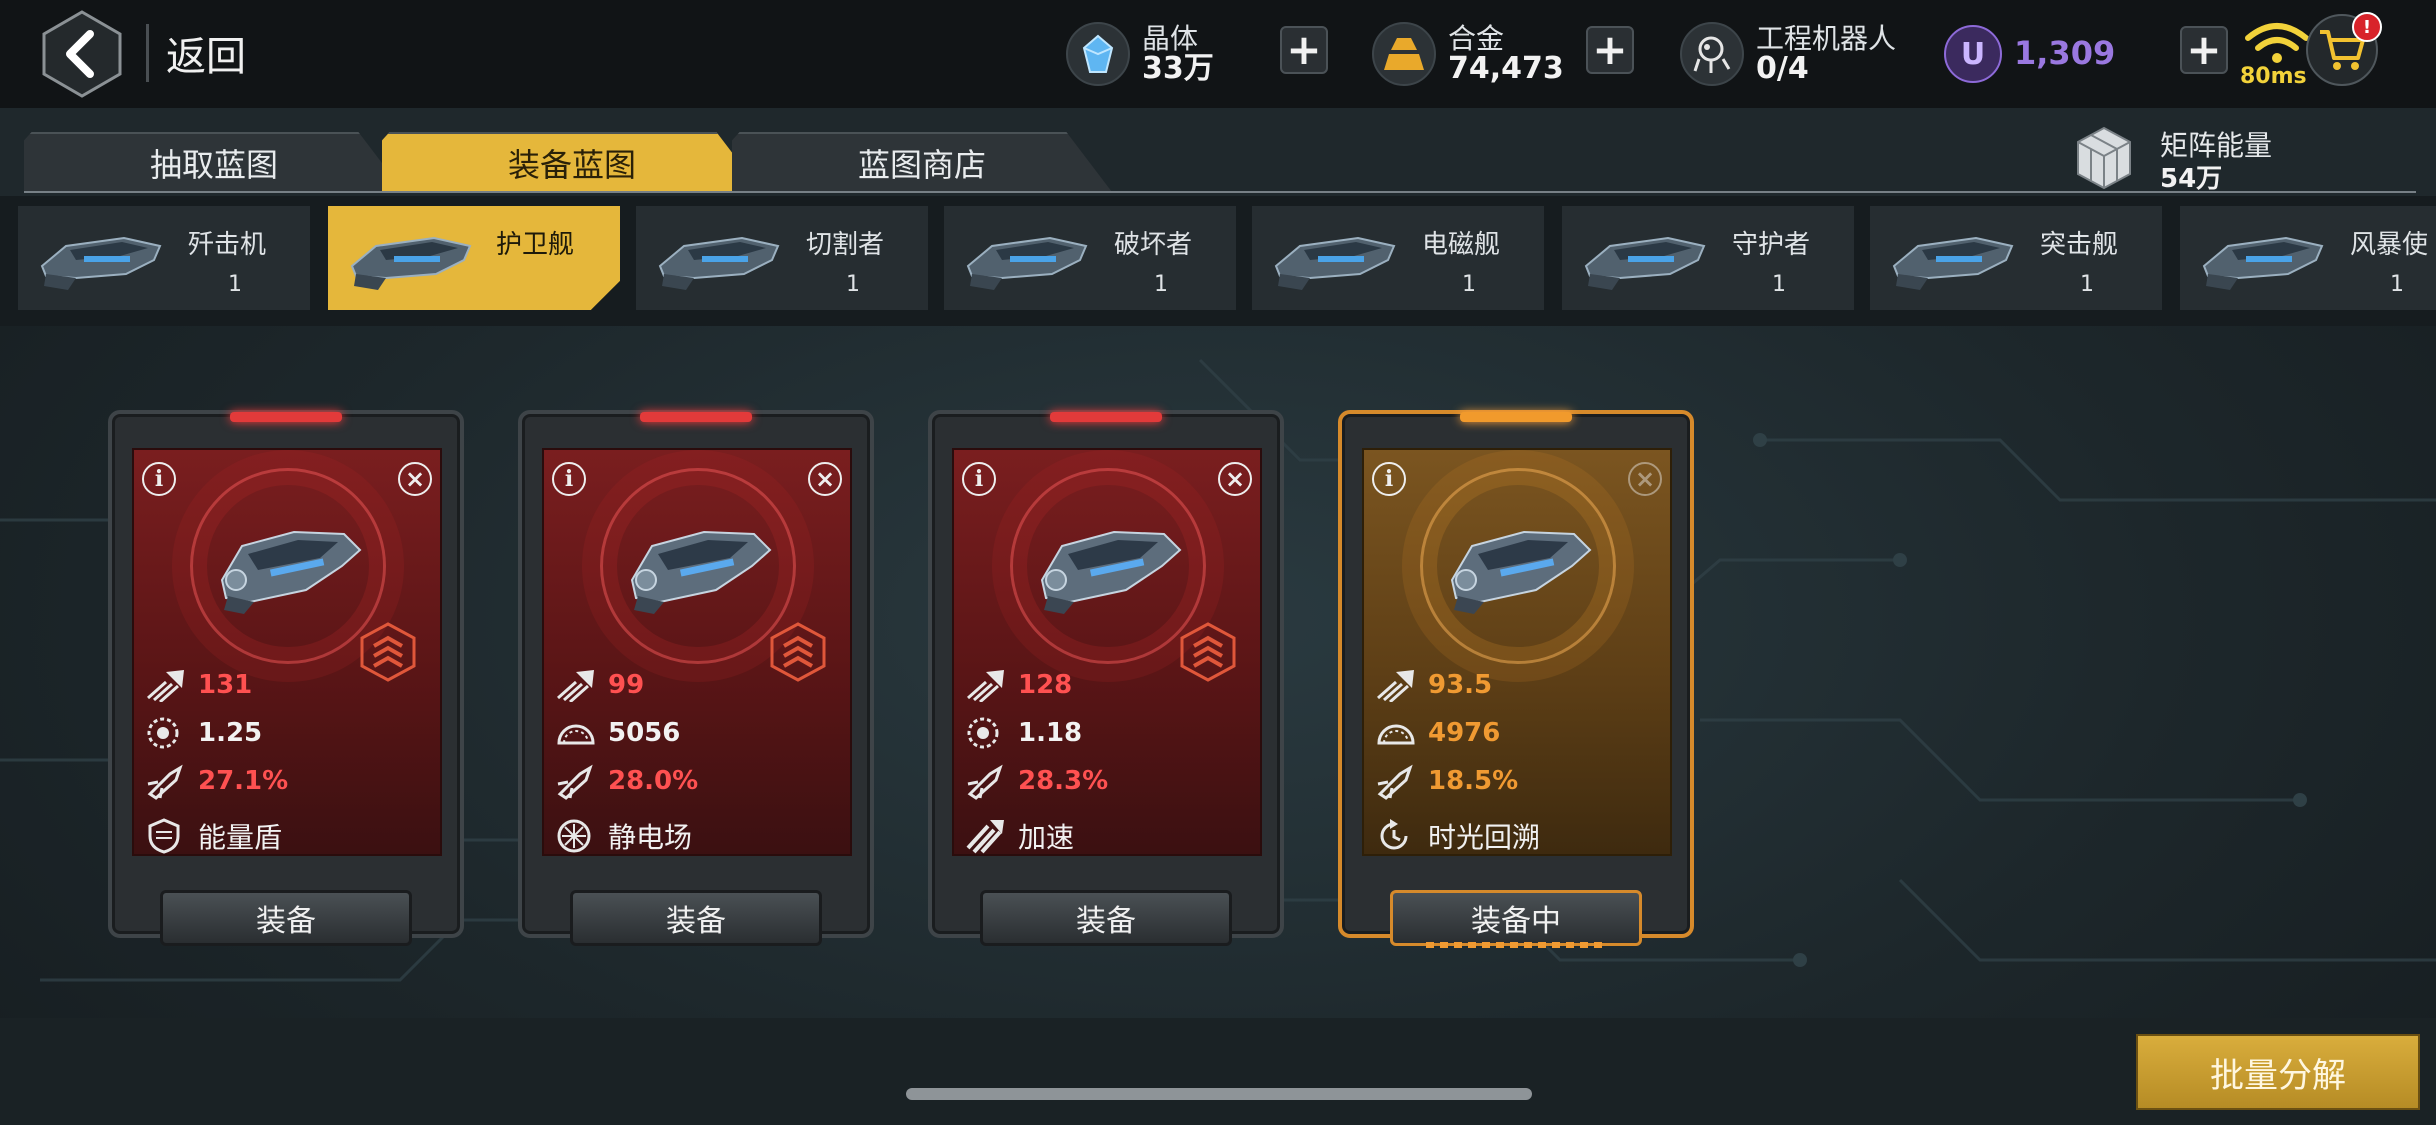 The height and width of the screenshot is (1125, 2436). Describe the element at coordinates (1610, 50) in the screenshot. I see `add-alloy-button: +` at that location.